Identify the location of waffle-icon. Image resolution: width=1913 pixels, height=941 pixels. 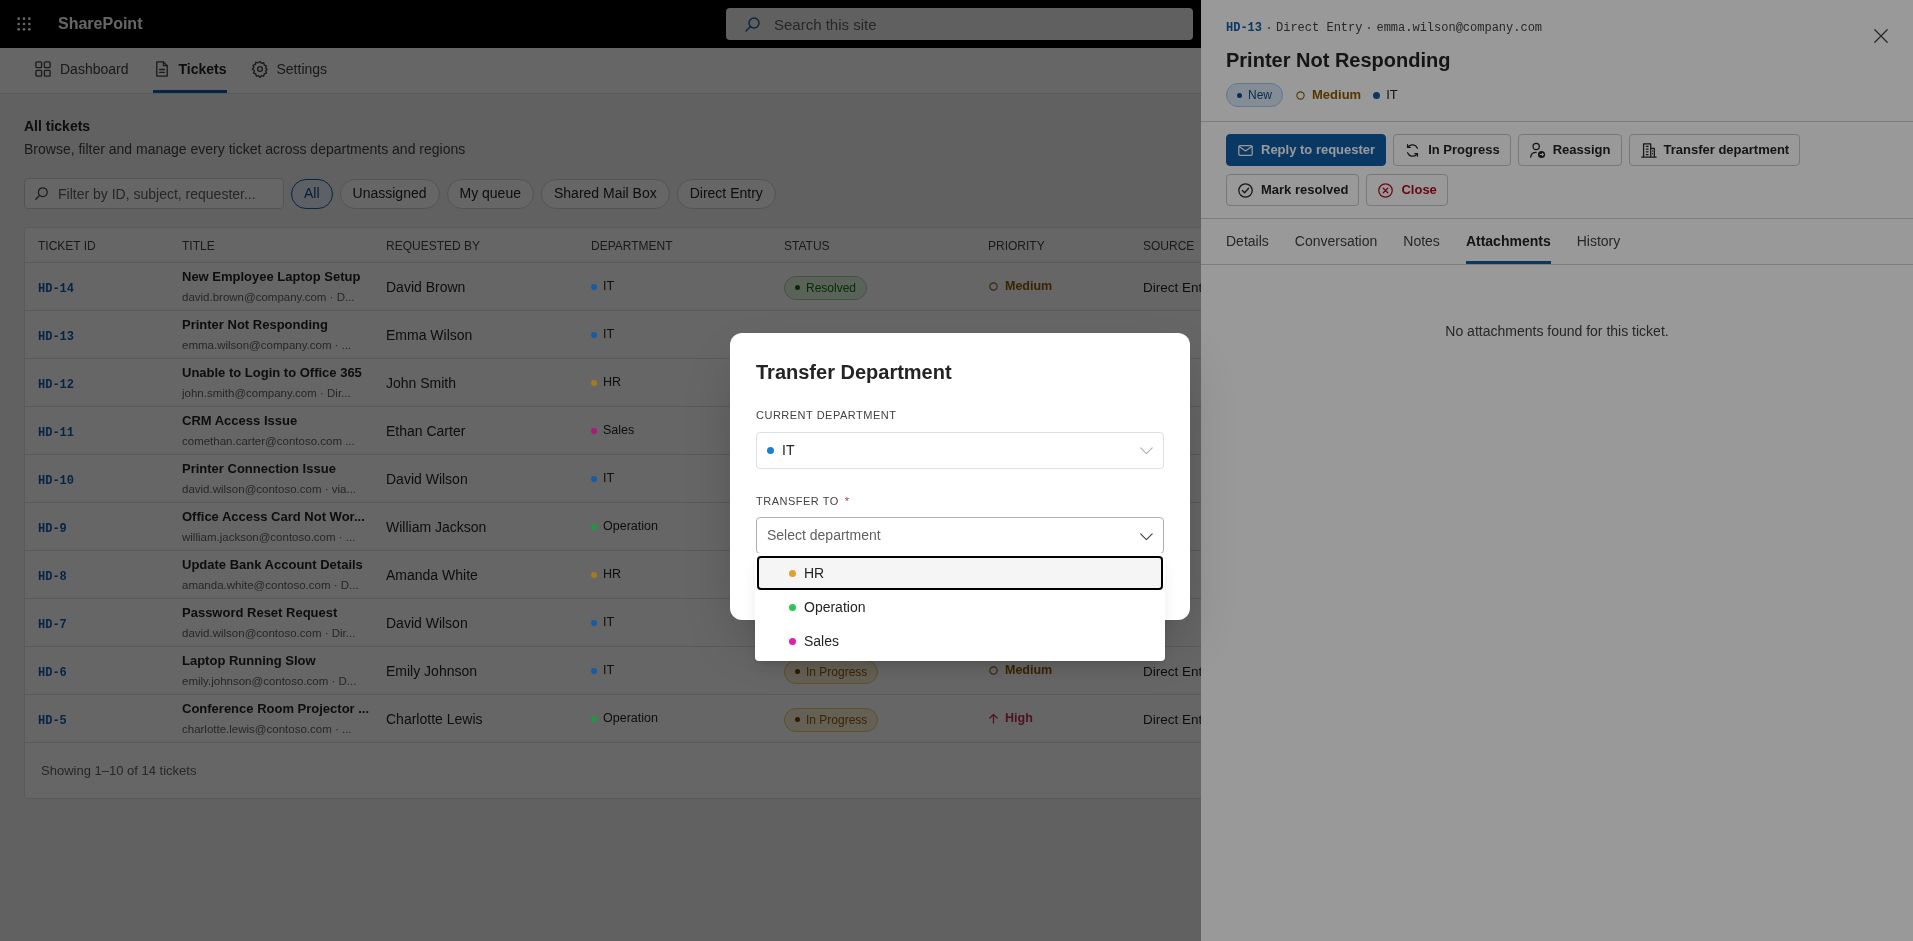
(24, 24).